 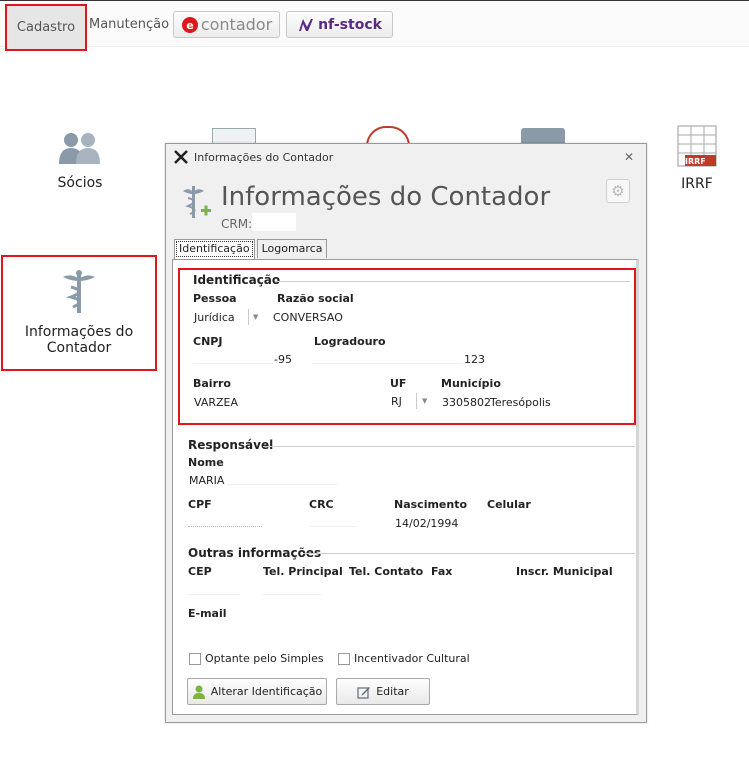 What do you see at coordinates (283, 359) in the screenshot?
I see `cnpj-suffix: -95` at bounding box center [283, 359].